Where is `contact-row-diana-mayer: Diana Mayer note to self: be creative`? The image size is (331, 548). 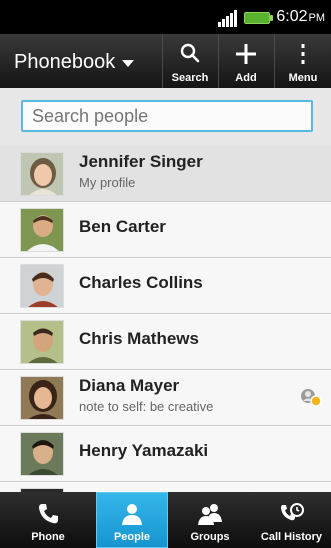
contact-row-diana-mayer: Diana Mayer note to self: be creative is located at coordinates (165, 398).